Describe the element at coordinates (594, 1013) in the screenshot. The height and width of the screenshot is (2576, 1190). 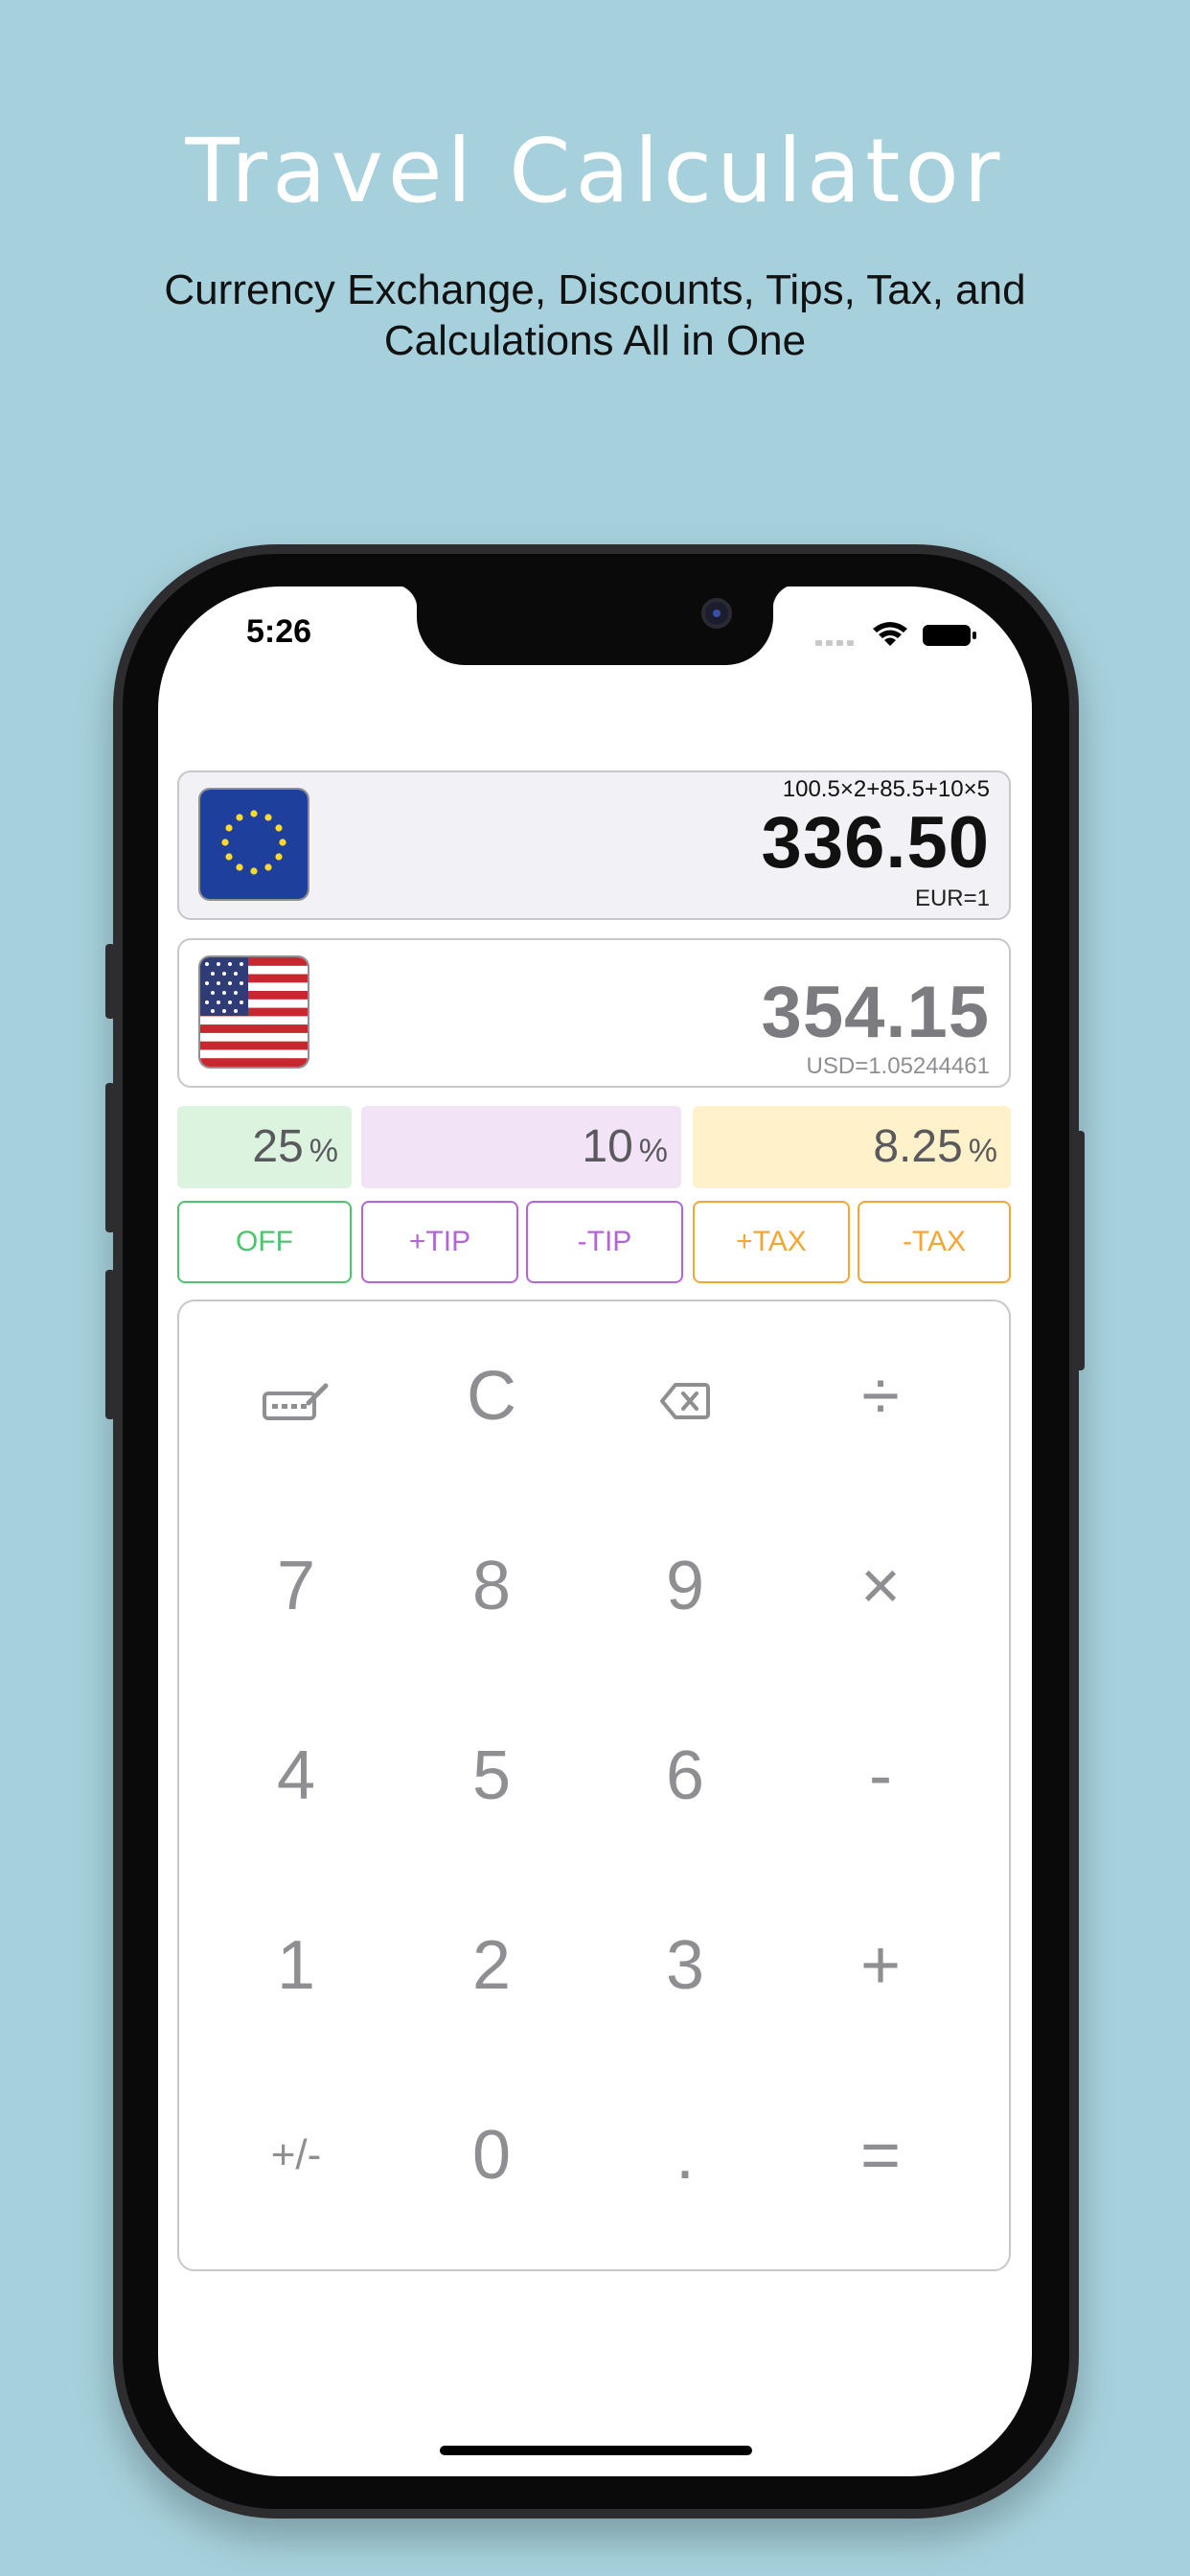
I see `target-currency-card: 354.15 USD=1.05244461` at that location.